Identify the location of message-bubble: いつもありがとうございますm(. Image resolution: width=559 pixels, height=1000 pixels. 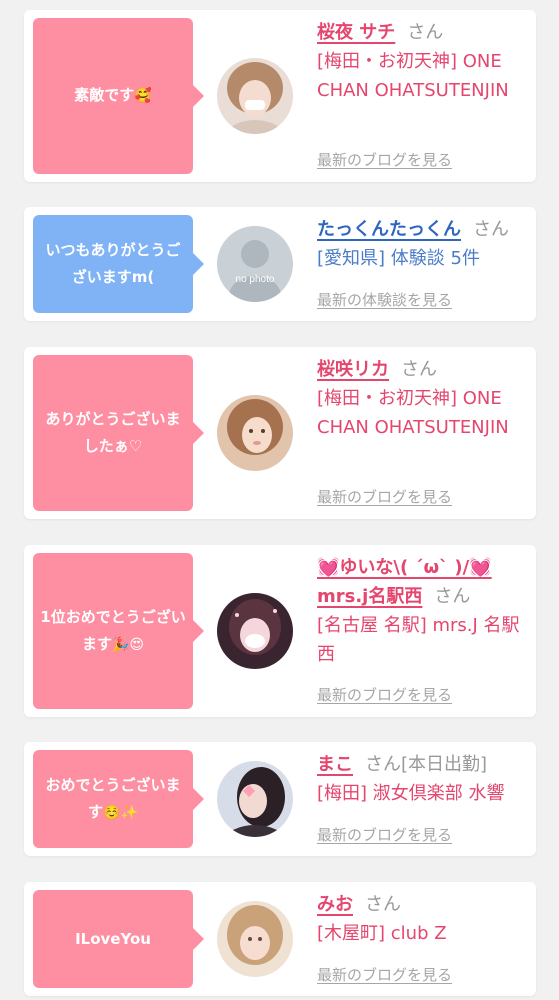
(118, 264).